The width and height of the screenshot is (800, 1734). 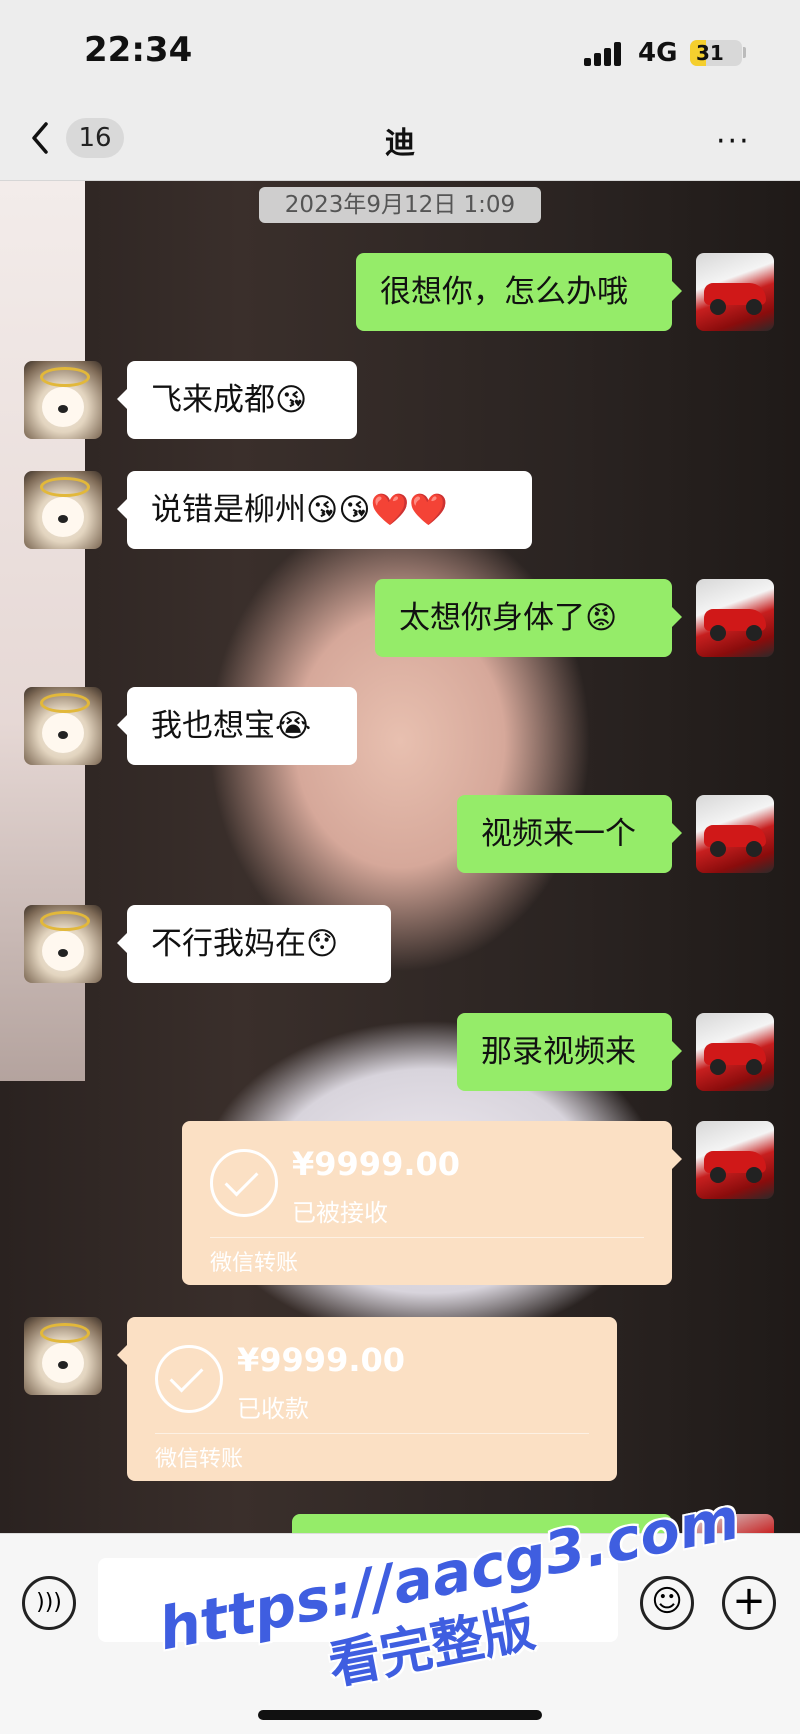 I want to click on chat-title: 迪, so click(x=400, y=143).